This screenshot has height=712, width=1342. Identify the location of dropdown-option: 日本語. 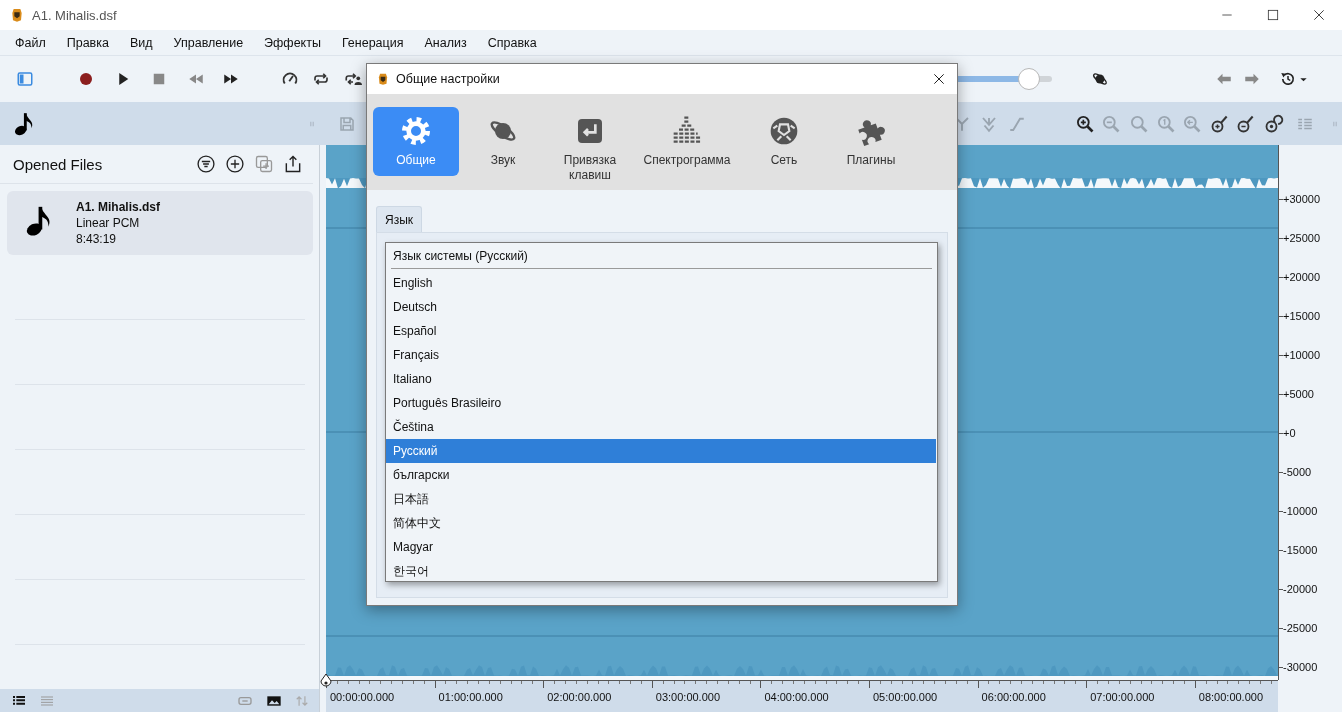
(661, 499).